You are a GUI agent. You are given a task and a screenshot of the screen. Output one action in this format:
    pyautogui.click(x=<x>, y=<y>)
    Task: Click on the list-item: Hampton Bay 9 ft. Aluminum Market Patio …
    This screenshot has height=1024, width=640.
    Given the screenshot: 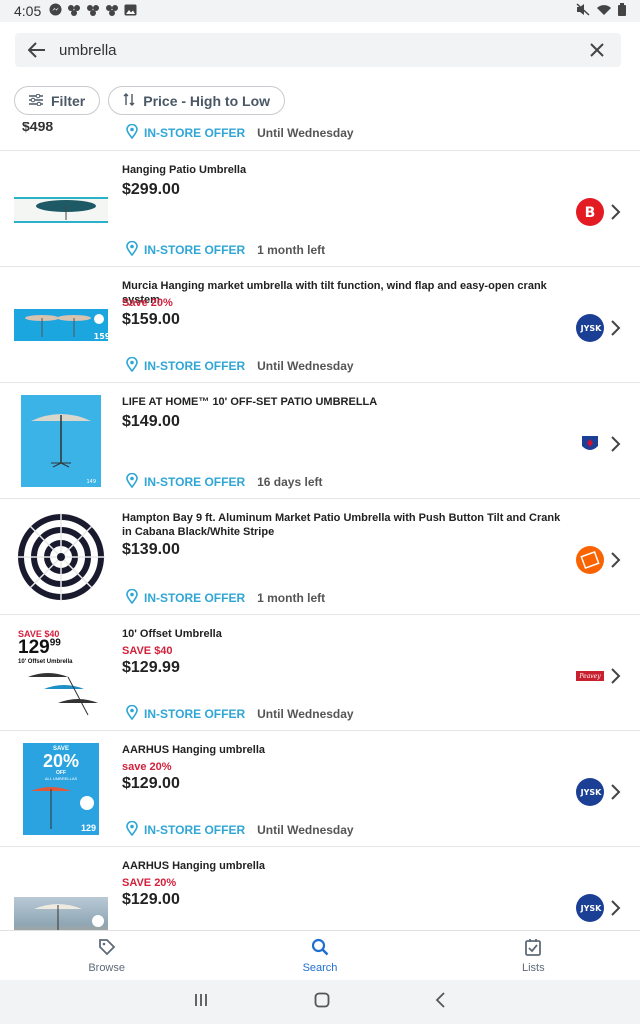 What is the action you would take?
    pyautogui.click(x=320, y=557)
    